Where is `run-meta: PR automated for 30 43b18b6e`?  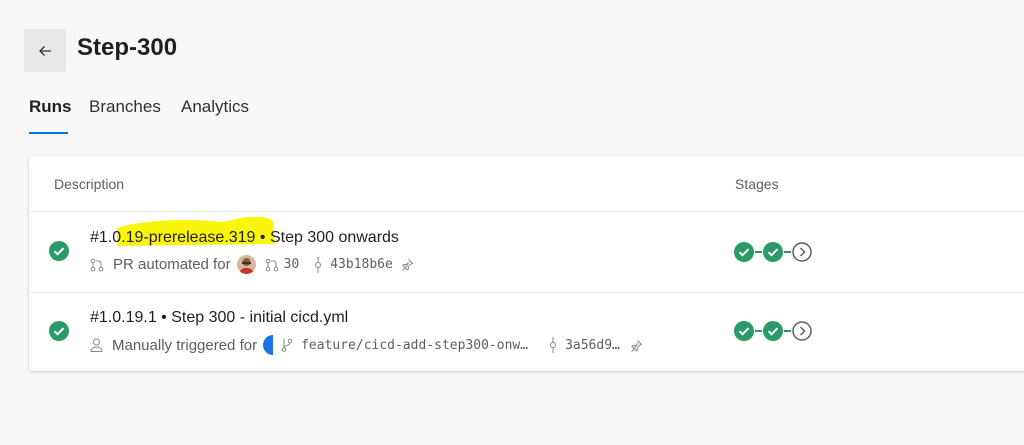 run-meta: PR automated for 30 43b18b6e is located at coordinates (252, 264).